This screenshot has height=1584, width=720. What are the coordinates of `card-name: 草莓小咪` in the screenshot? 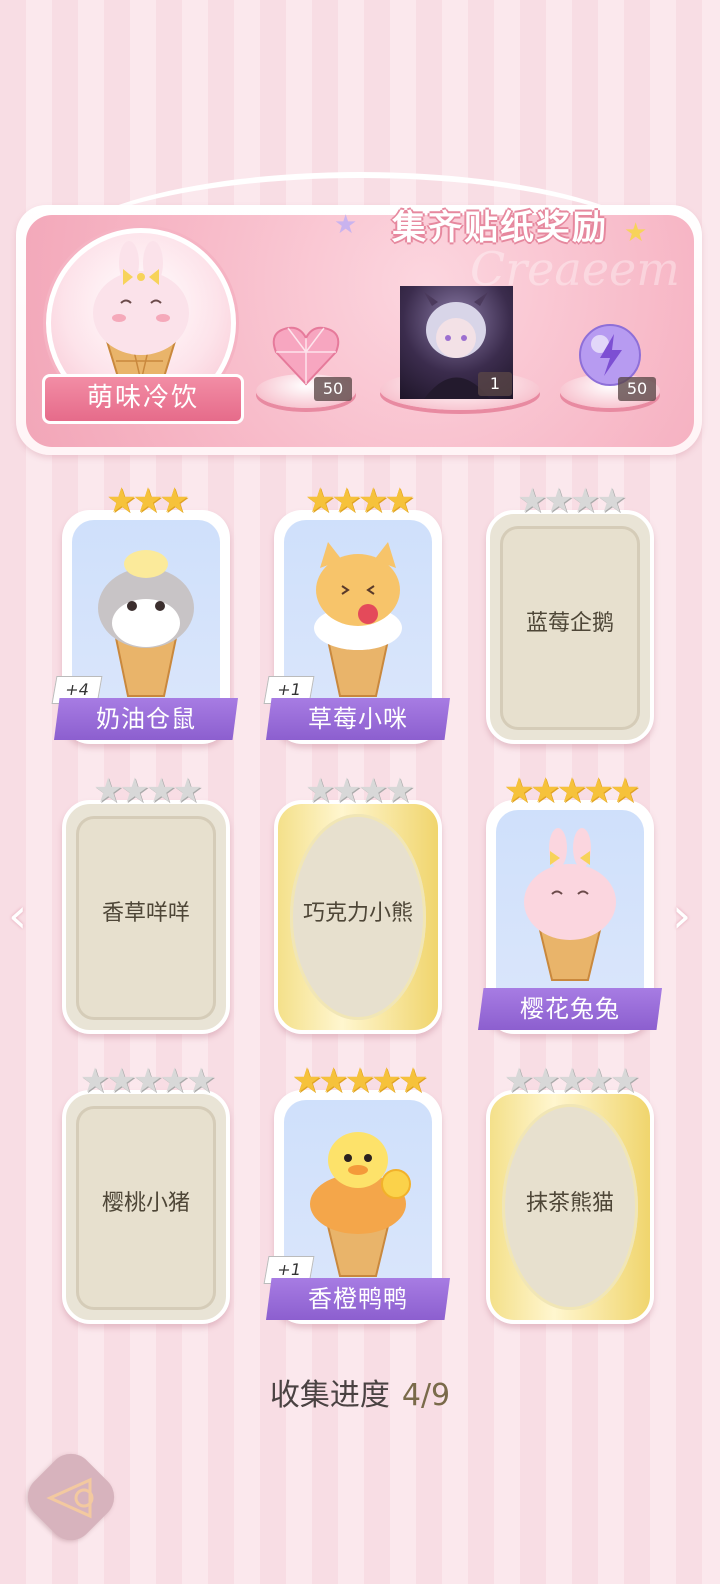 It's located at (358, 719).